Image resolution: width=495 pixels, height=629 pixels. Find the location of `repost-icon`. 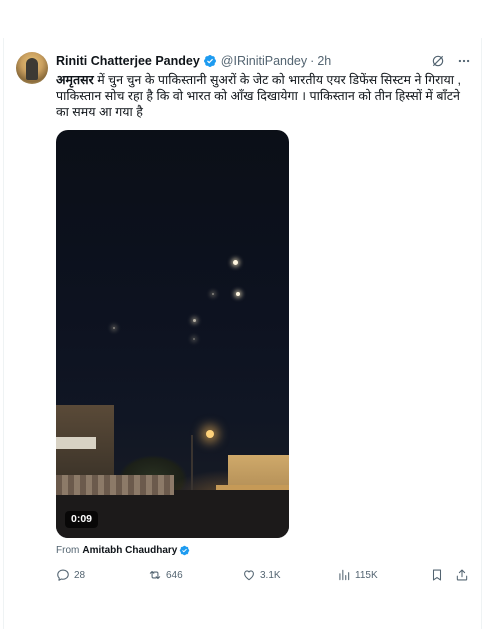

repost-icon is located at coordinates (155, 575).